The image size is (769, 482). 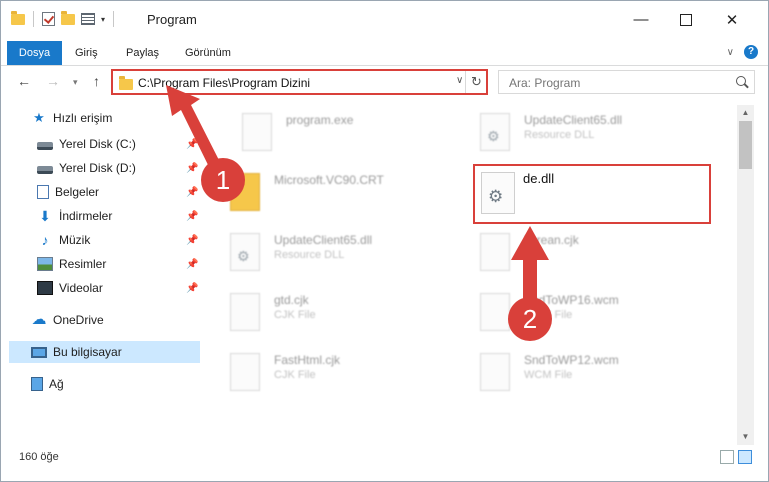 What do you see at coordinates (87, 352) in the screenshot?
I see `sidebar-item-label: Bu bilgisayar` at bounding box center [87, 352].